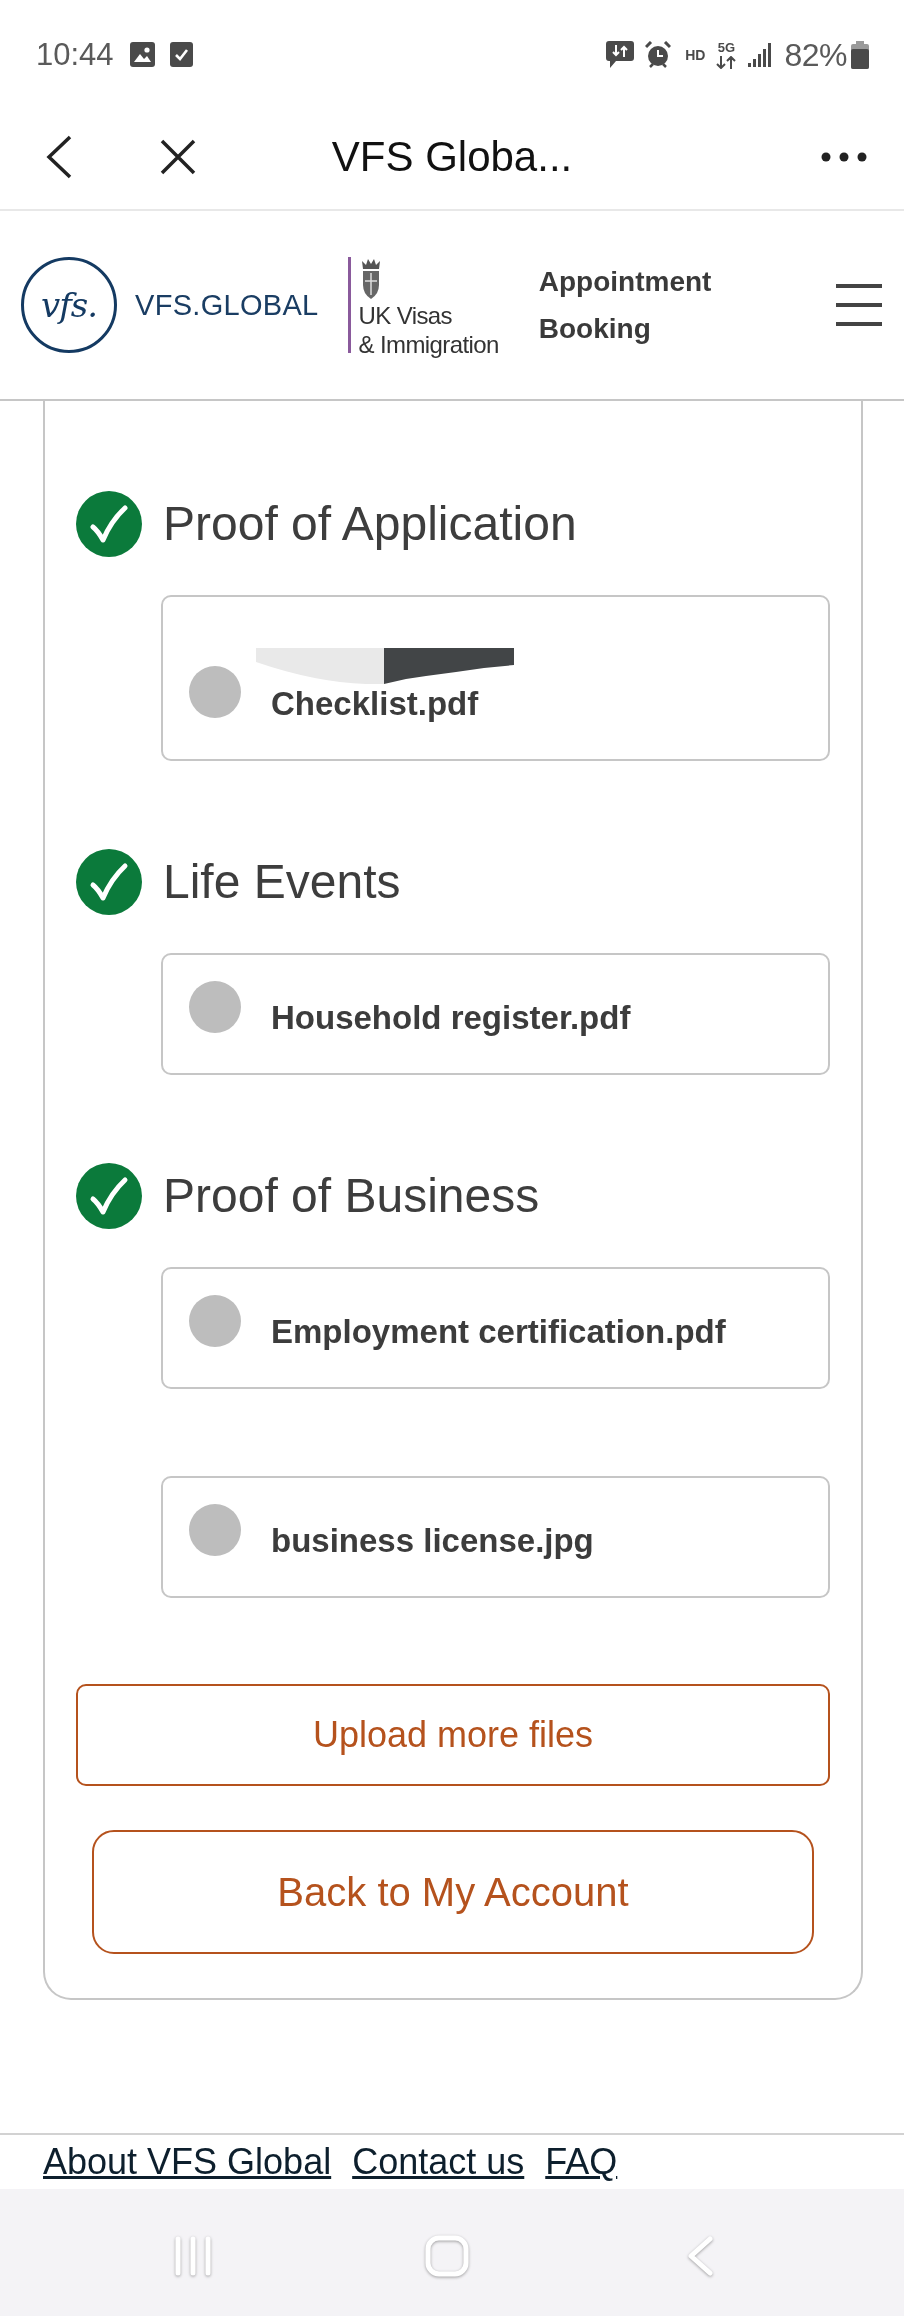 The height and width of the screenshot is (2316, 904). I want to click on section-title: Life Events, so click(282, 882).